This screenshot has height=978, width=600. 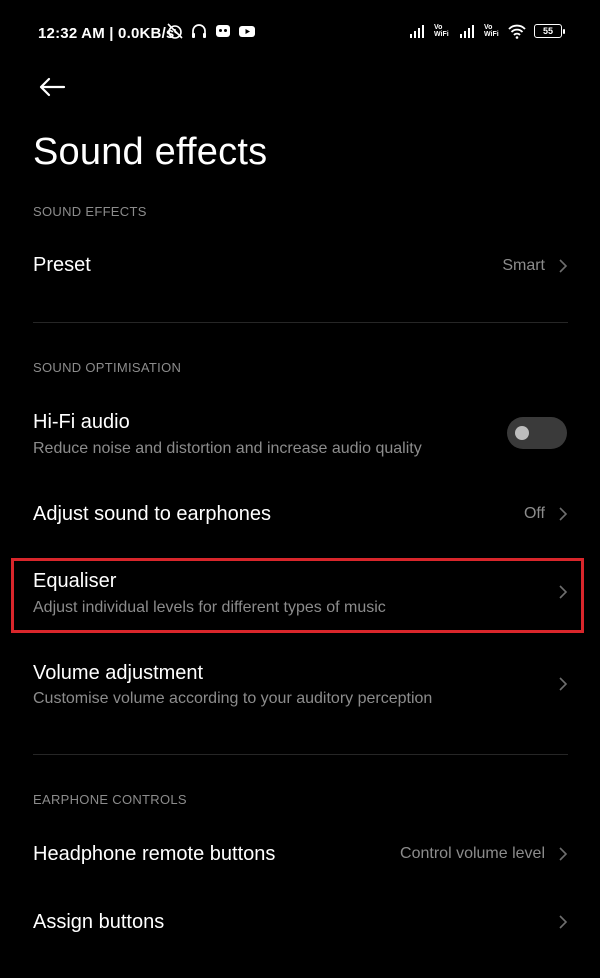 I want to click on clock: 12:32 AM, so click(x=71, y=33).